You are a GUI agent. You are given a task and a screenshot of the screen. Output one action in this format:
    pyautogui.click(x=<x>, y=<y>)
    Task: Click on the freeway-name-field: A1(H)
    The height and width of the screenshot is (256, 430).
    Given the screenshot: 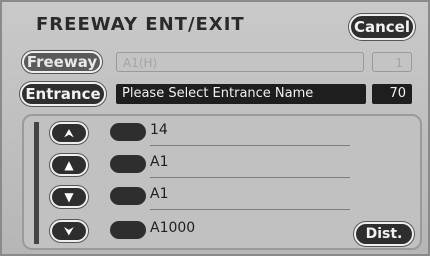 What is the action you would take?
    pyautogui.click(x=240, y=62)
    